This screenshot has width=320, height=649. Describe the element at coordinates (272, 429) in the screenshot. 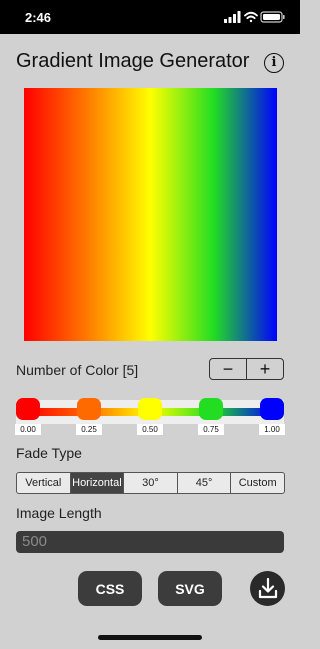

I see `color-stop-value: 1.00` at that location.